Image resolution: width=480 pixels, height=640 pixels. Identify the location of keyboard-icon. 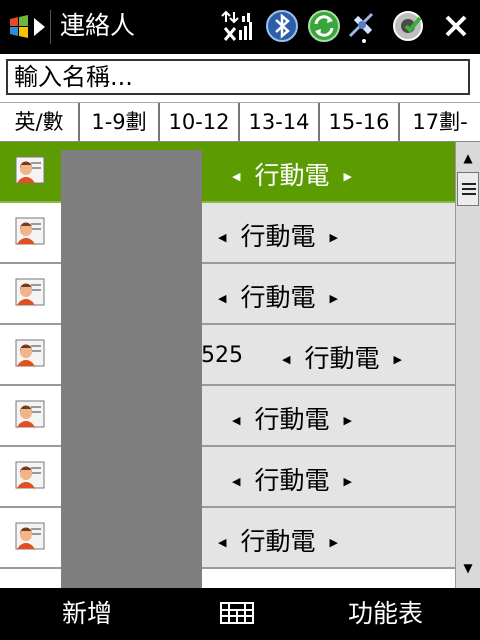
(237, 613).